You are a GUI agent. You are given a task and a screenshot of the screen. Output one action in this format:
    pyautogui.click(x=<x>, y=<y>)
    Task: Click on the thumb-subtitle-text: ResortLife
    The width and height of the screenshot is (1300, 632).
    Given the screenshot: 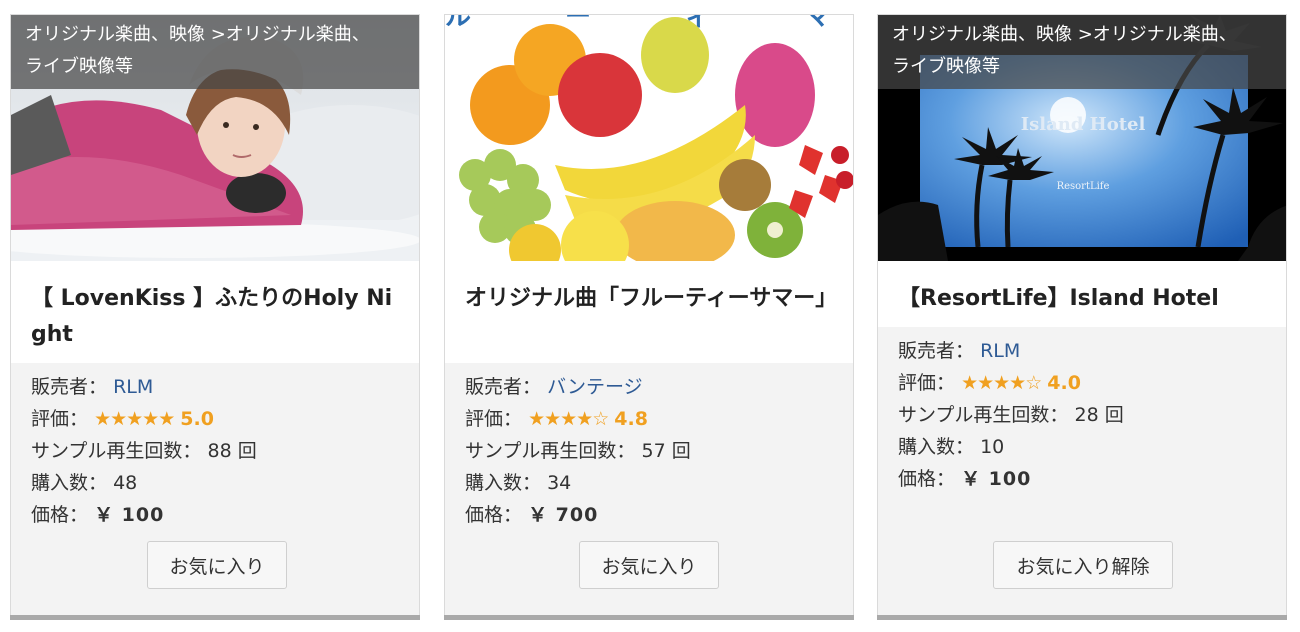 What is the action you would take?
    pyautogui.click(x=1083, y=186)
    